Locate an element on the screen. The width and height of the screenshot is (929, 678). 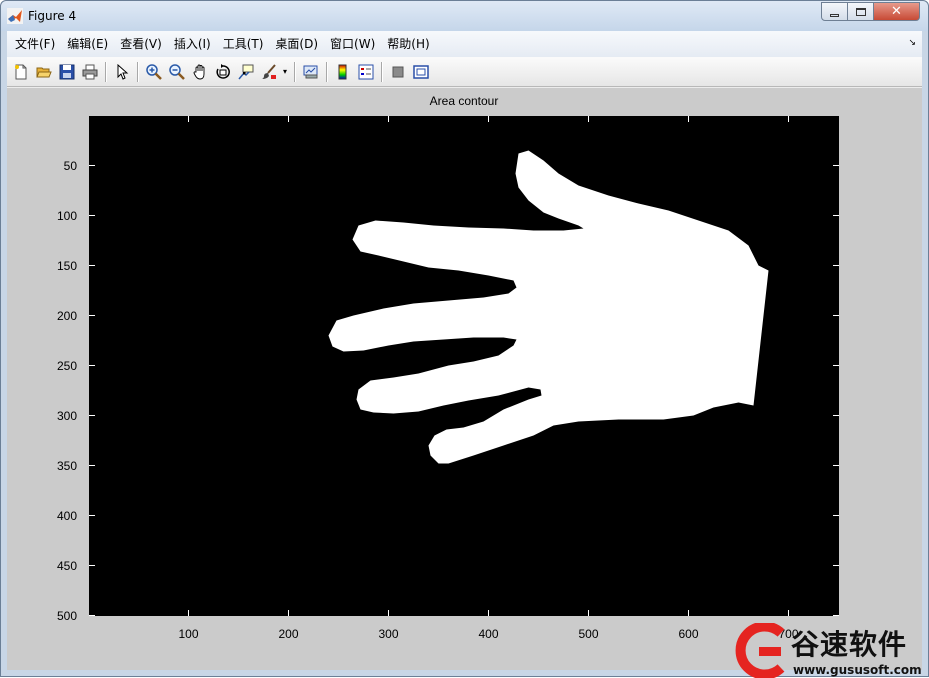
zoom-in-button is located at coordinates (153, 72).